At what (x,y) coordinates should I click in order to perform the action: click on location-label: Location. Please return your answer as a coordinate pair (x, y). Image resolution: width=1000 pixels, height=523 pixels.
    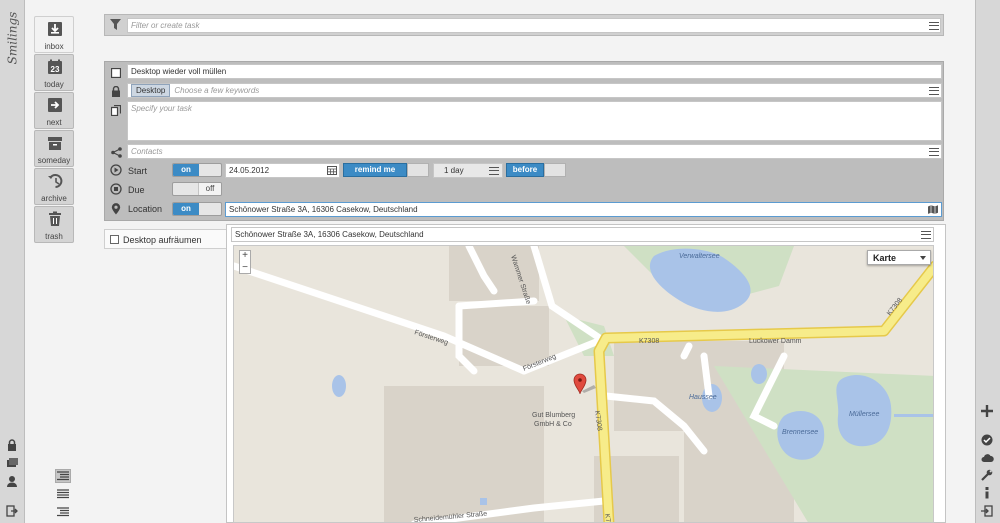
    Looking at the image, I should click on (145, 209).